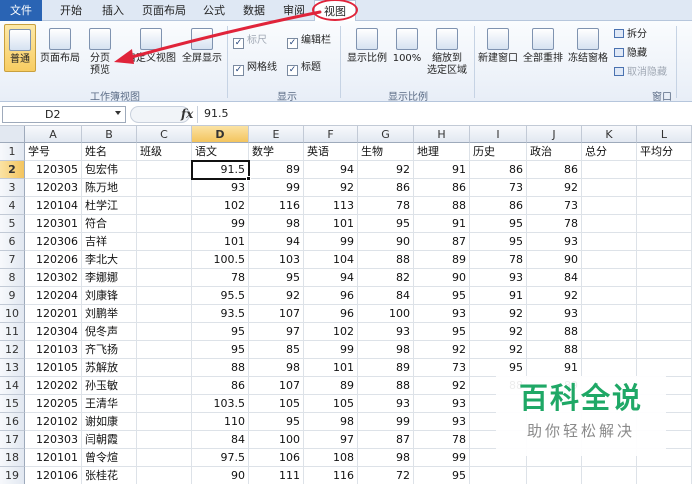 The width and height of the screenshot is (692, 484). I want to click on cell-j4: 73, so click(554, 206).